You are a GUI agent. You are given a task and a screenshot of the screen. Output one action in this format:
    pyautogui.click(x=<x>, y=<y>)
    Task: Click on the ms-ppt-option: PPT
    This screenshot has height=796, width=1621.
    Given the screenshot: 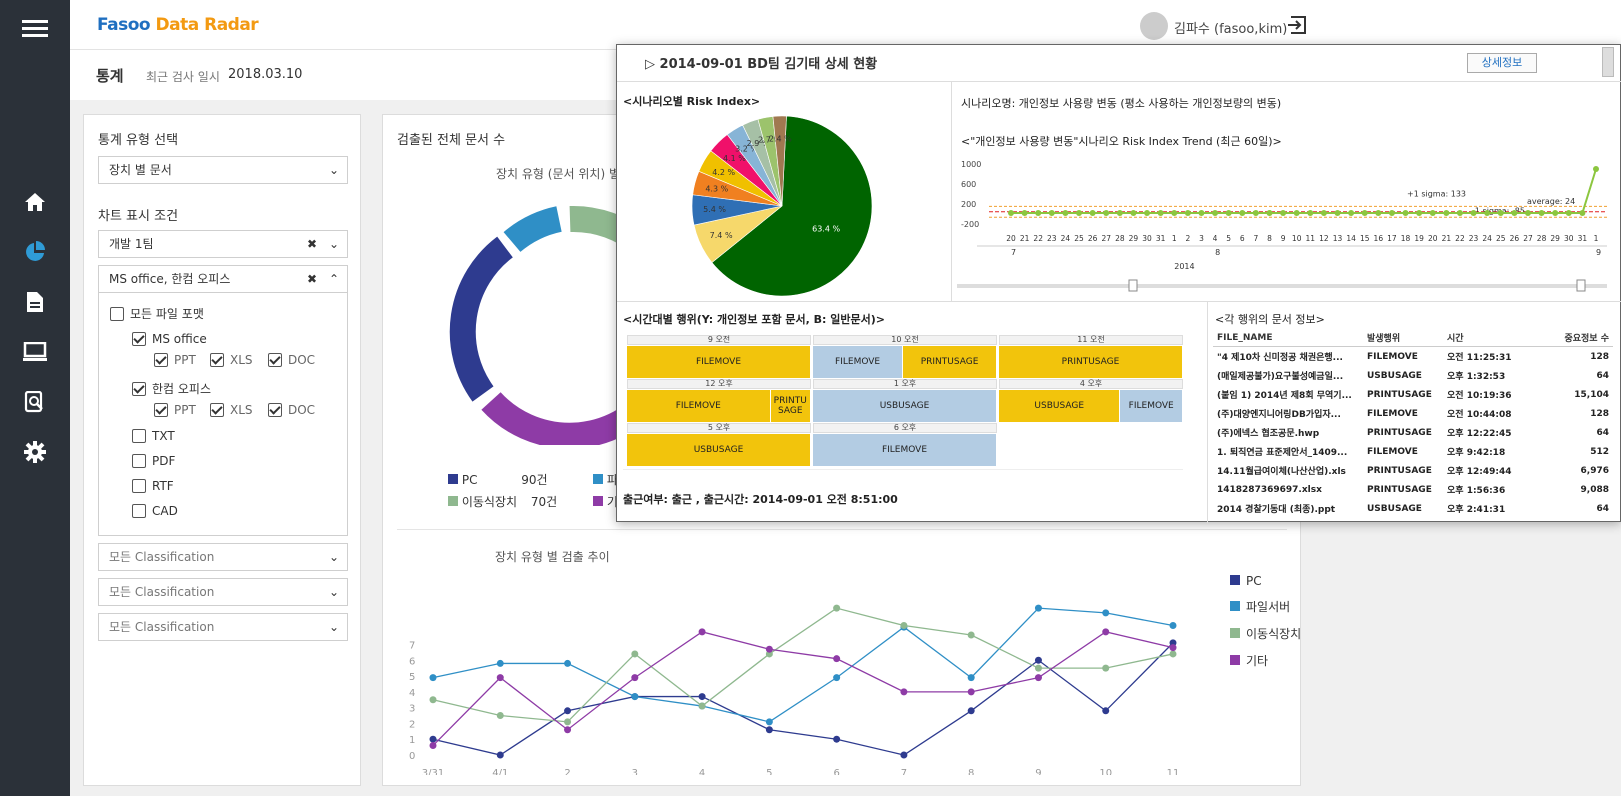 What is the action you would take?
    pyautogui.click(x=175, y=359)
    